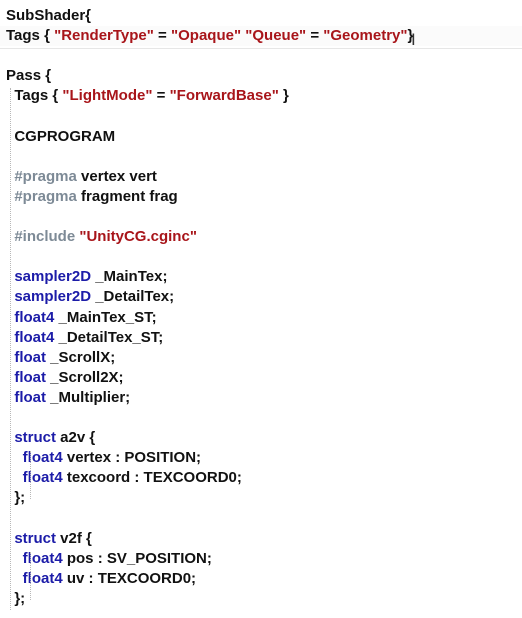  Describe the element at coordinates (107, 96) in the screenshot. I see `code-token-string: "LightMode"` at that location.